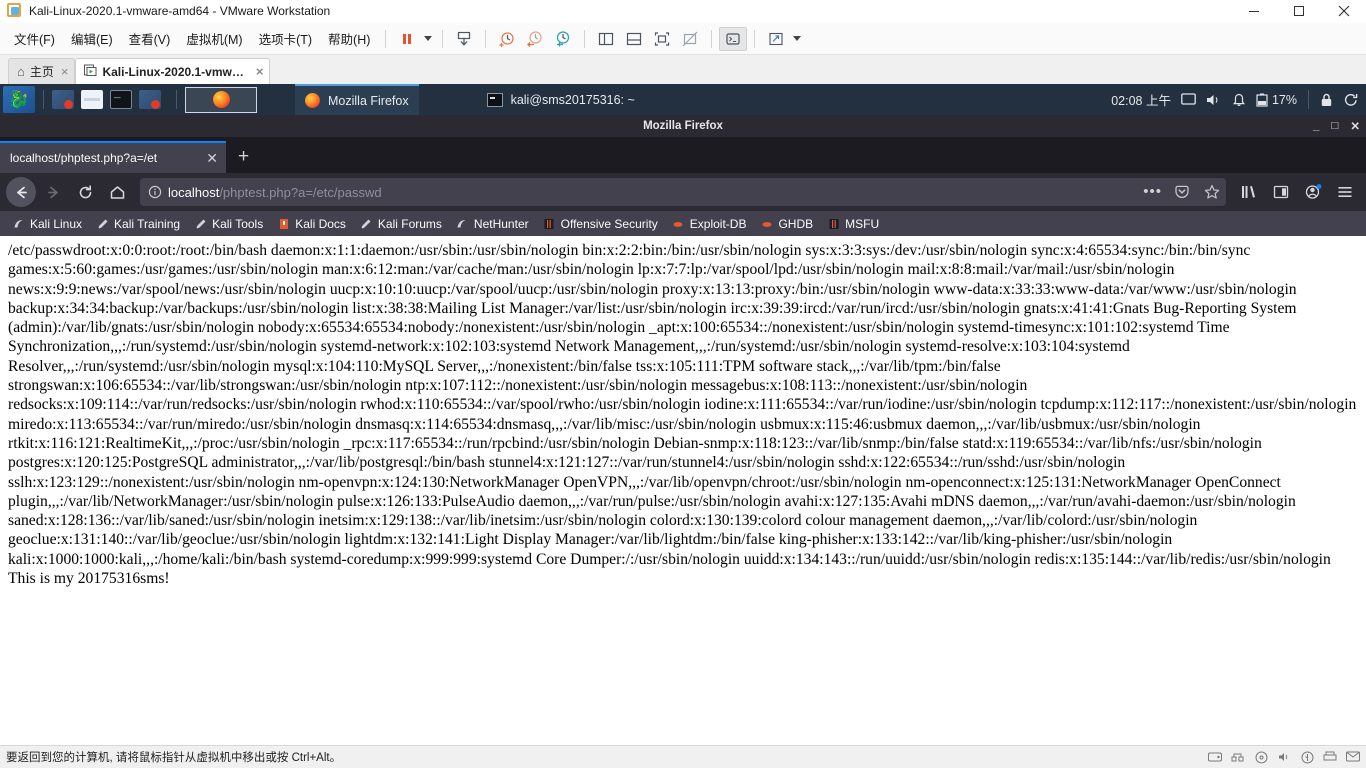 Image resolution: width=1366 pixels, height=768 pixels. What do you see at coordinates (102, 223) in the screenshot?
I see `wrench-icon` at bounding box center [102, 223].